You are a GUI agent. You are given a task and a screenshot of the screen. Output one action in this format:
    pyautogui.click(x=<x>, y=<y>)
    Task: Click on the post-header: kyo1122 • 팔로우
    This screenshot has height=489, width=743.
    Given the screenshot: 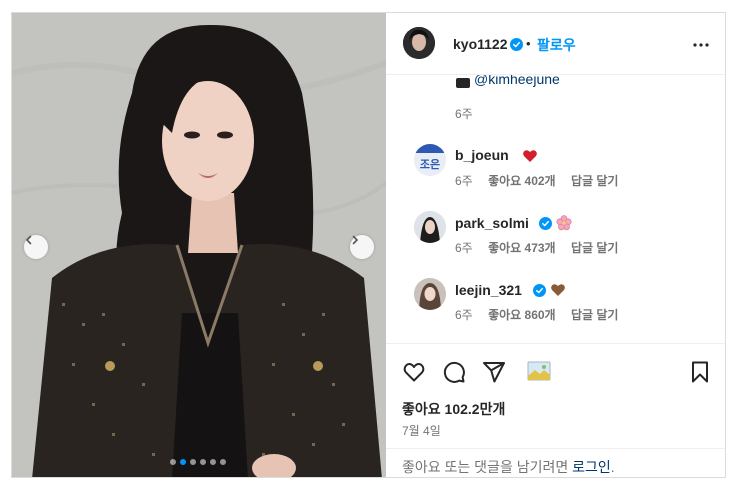 What is the action you would take?
    pyautogui.click(x=555, y=44)
    